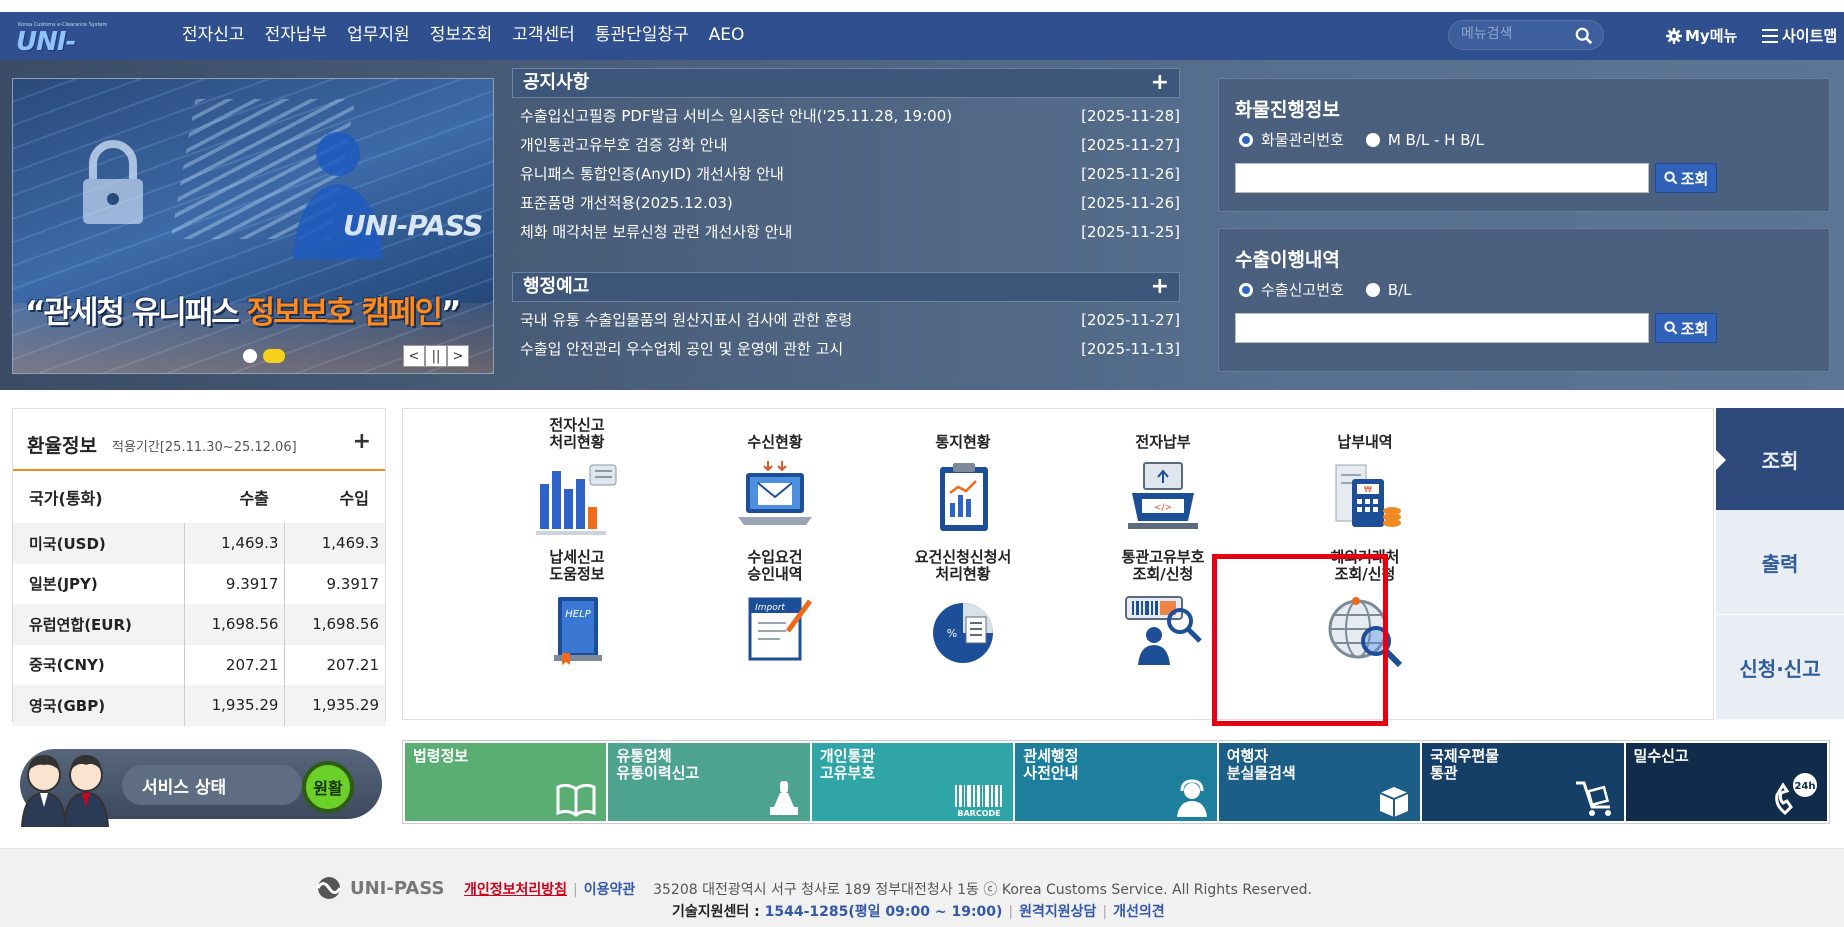 The width and height of the screenshot is (1844, 927). What do you see at coordinates (1365, 610) in the screenshot?
I see `quick-overseas-partner-lookup: 해외거래처 조회/신청` at bounding box center [1365, 610].